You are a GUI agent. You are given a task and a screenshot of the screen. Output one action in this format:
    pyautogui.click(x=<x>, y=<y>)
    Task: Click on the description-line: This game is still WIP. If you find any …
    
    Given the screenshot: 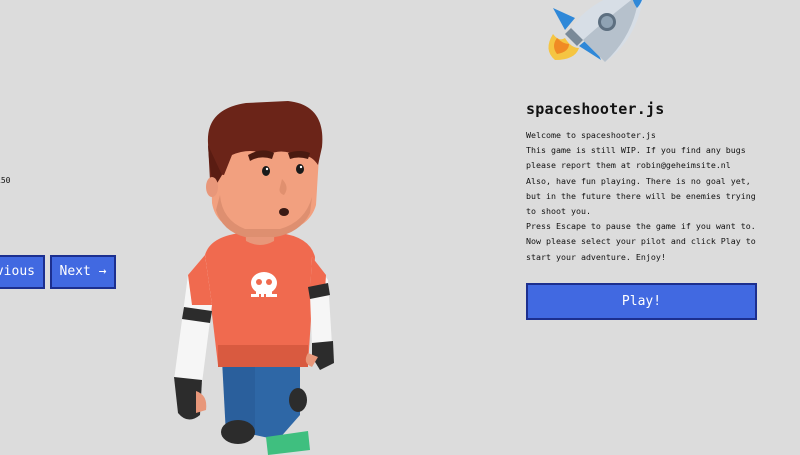 What is the action you would take?
    pyautogui.click(x=636, y=150)
    